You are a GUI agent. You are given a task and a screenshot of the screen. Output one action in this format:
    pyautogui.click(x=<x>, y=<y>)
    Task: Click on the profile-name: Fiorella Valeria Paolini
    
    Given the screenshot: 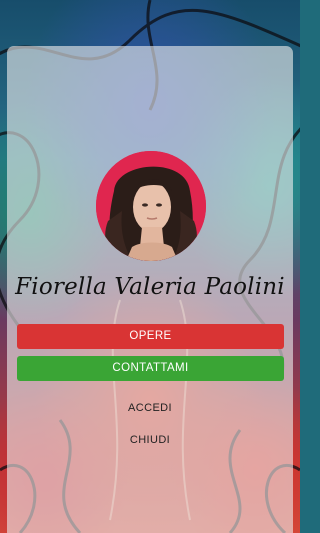 What is the action you would take?
    pyautogui.click(x=150, y=287)
    